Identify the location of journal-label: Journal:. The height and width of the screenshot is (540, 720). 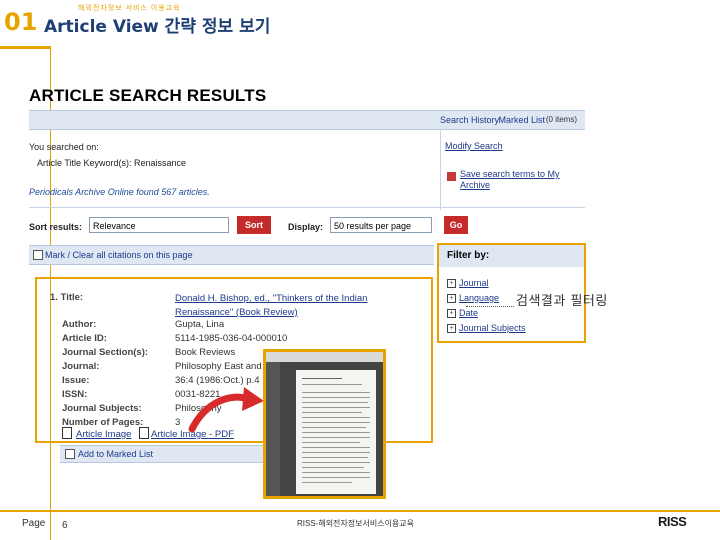
(81, 366).